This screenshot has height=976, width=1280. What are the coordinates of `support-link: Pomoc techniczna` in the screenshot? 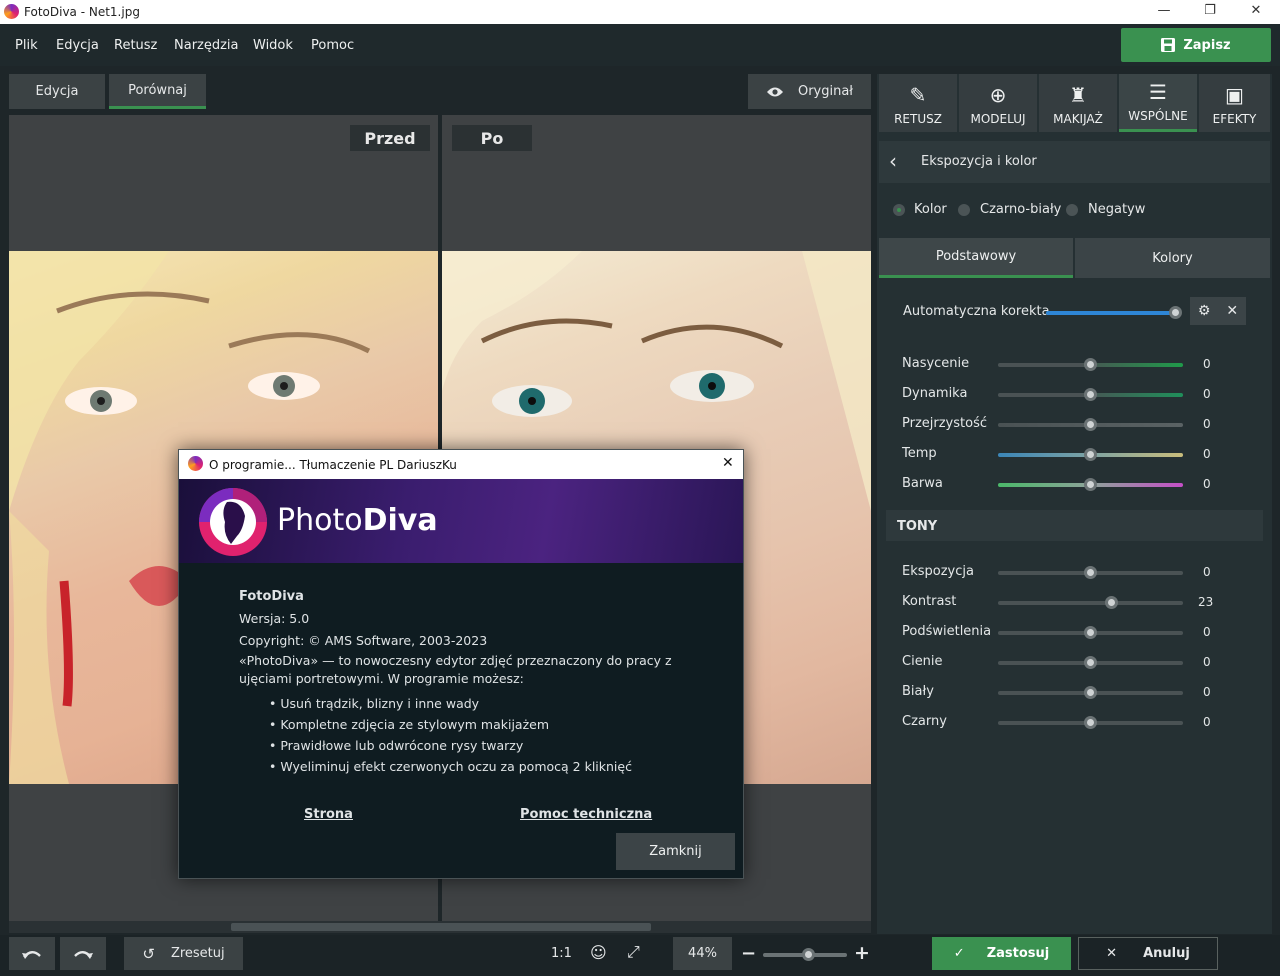 It's located at (586, 814).